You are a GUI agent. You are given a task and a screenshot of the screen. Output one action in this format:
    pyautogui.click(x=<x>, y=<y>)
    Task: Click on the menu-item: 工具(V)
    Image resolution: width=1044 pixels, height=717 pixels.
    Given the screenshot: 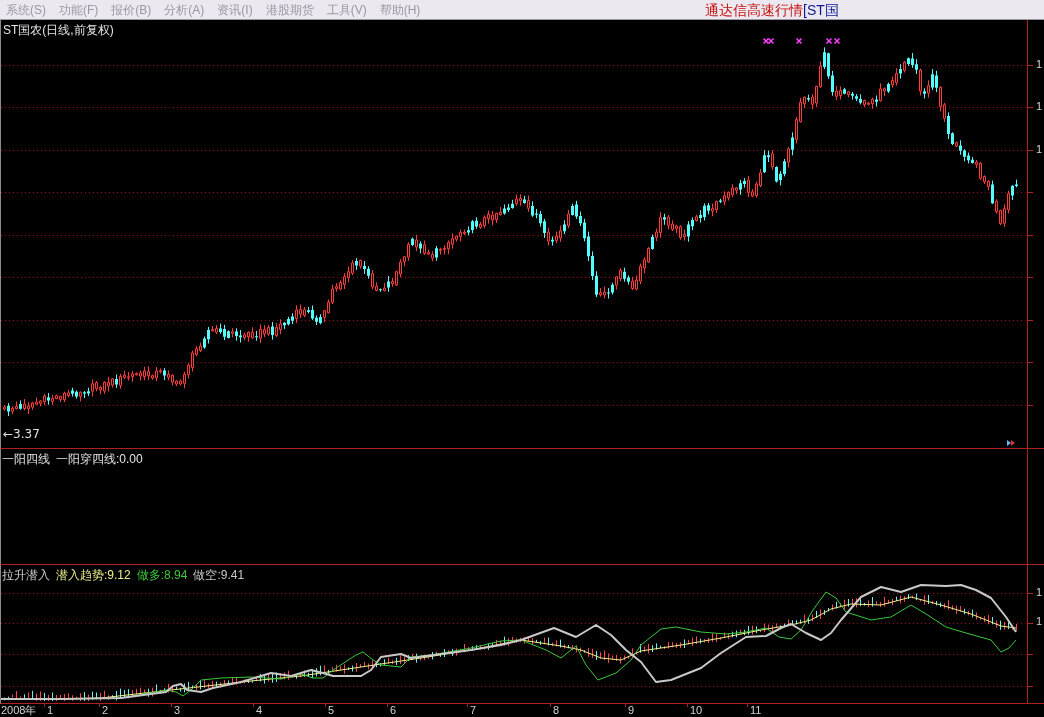 What is the action you would take?
    pyautogui.click(x=346, y=9)
    